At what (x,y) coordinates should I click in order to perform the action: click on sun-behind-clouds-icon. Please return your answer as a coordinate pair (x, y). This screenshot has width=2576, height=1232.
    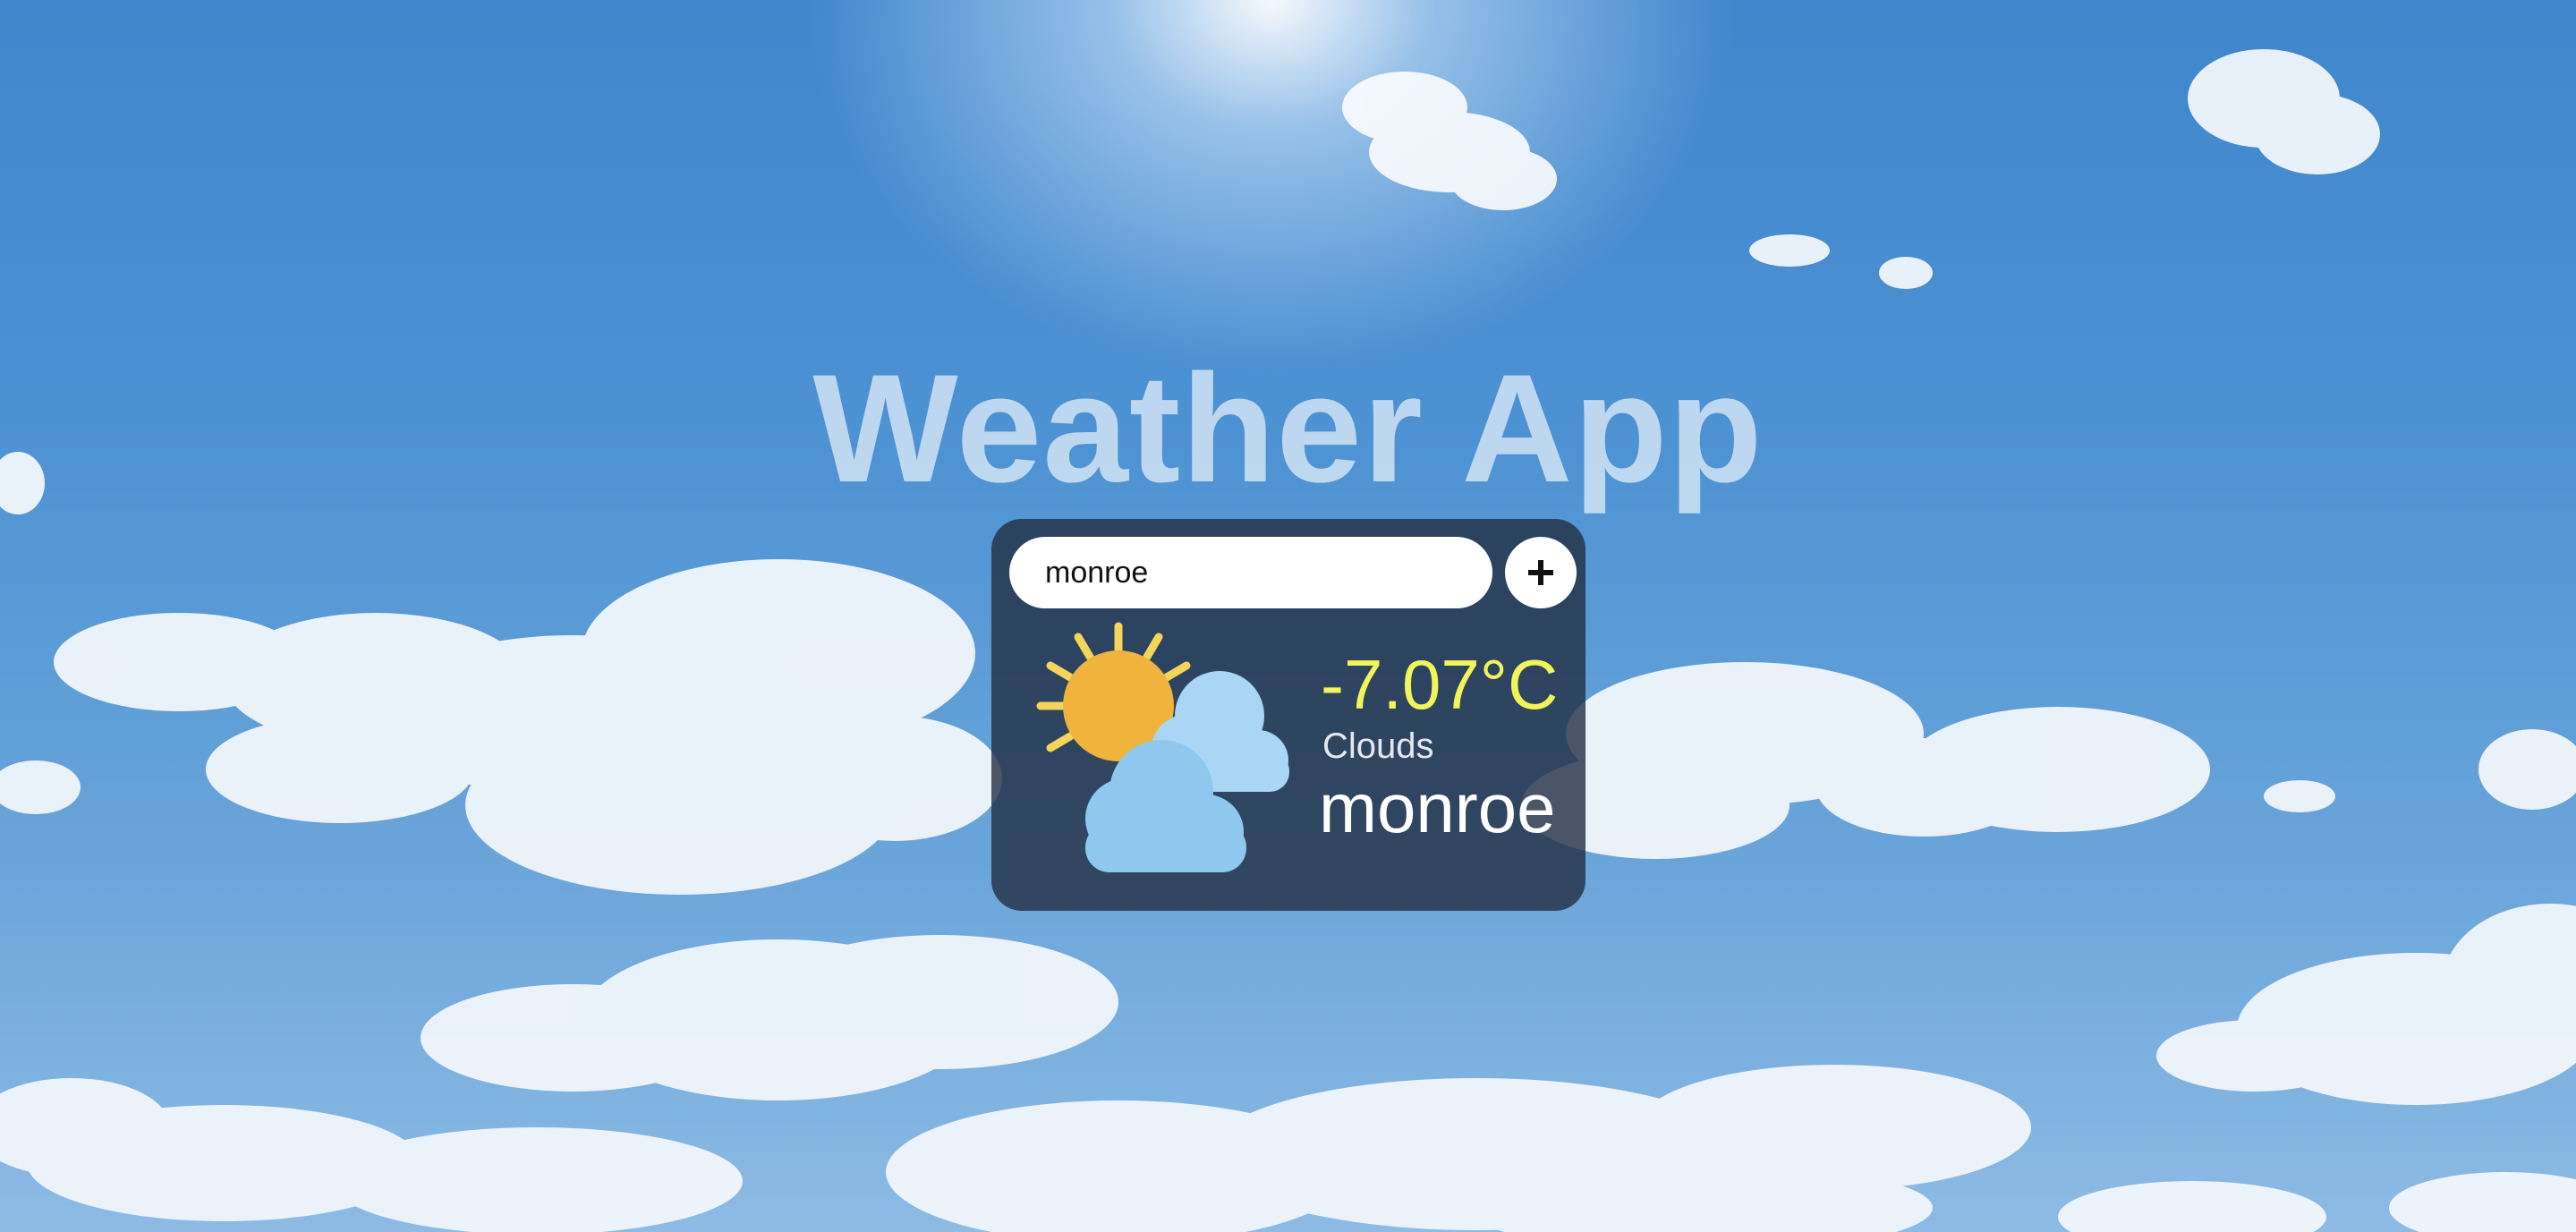
    Looking at the image, I should click on (1162, 747).